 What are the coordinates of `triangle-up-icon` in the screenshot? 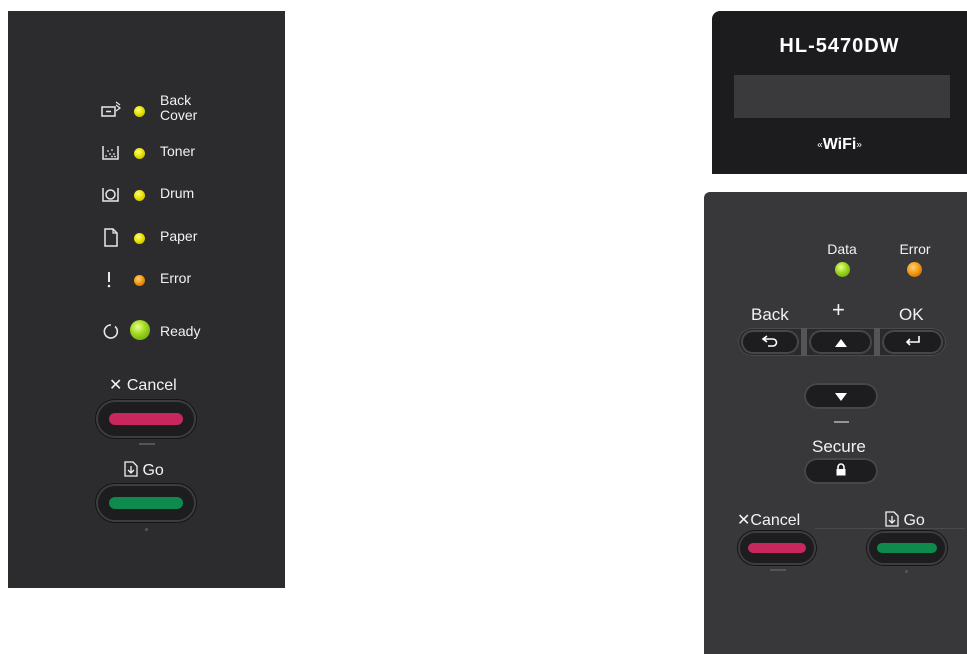 It's located at (840, 342).